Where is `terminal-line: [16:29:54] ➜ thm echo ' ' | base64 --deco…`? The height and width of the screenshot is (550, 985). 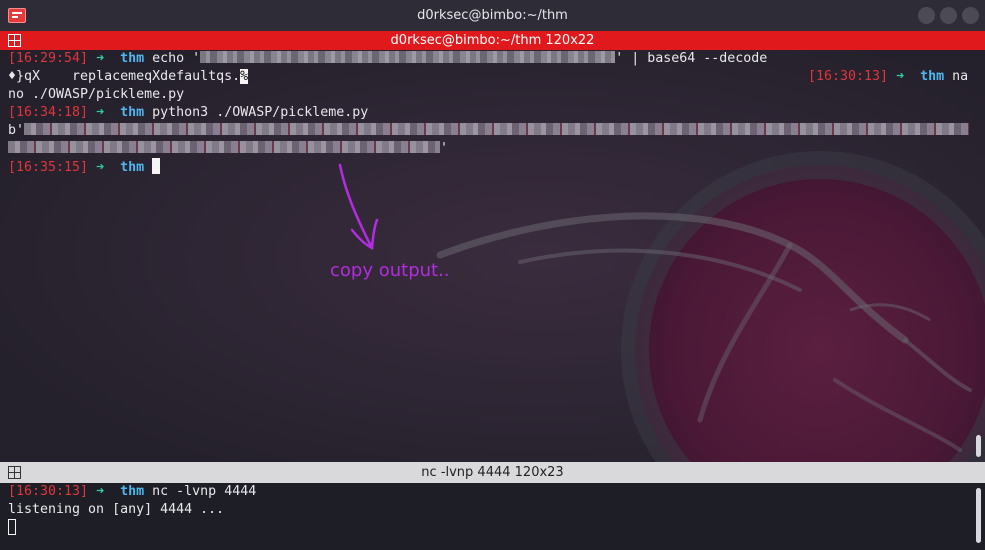 terminal-line: [16:29:54] ➜ thm echo ' ' | base64 --deco… is located at coordinates (388, 58).